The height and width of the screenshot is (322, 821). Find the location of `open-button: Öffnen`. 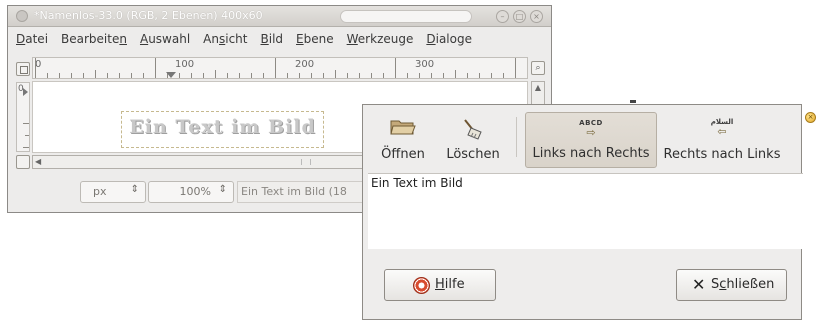

open-button: Öffnen is located at coordinates (403, 140).